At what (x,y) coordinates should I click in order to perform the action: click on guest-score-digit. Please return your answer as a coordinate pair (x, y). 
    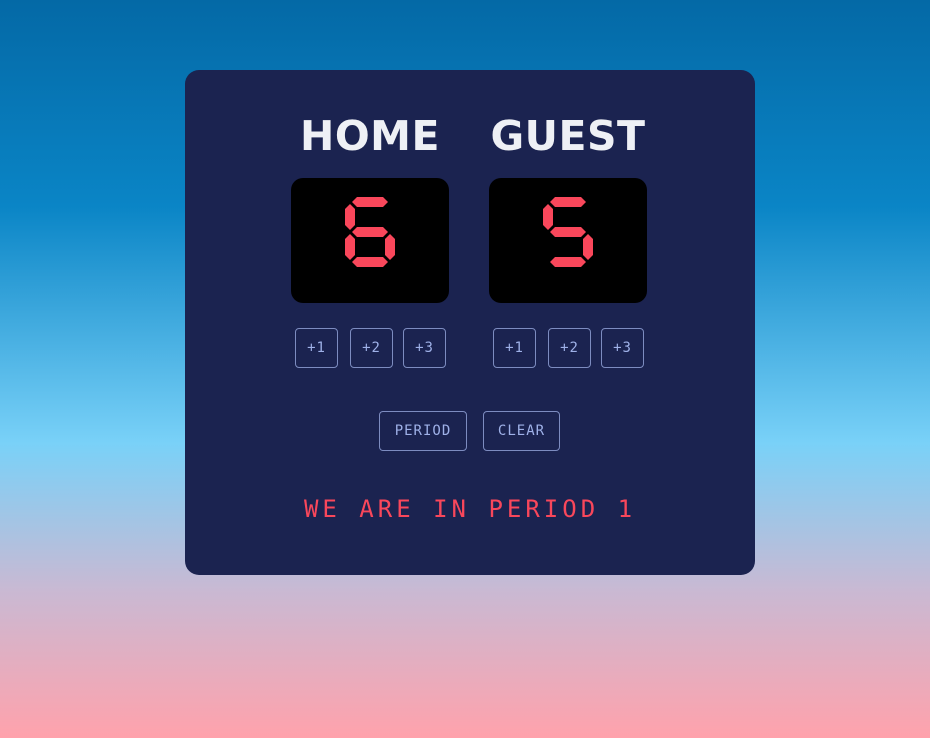
    Looking at the image, I should click on (568, 232).